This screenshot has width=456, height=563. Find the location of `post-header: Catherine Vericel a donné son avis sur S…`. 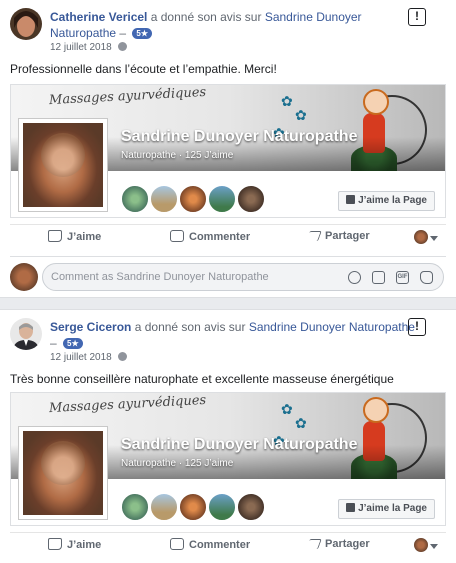

post-header: Catherine Vericel a donné son avis sur S… is located at coordinates (228, 31).